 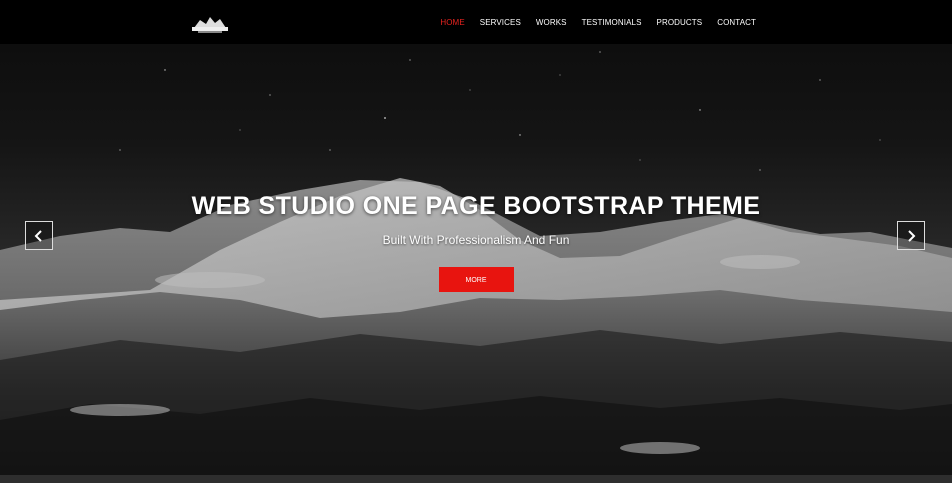 I want to click on logo-emblem-icon, so click(x=210, y=23).